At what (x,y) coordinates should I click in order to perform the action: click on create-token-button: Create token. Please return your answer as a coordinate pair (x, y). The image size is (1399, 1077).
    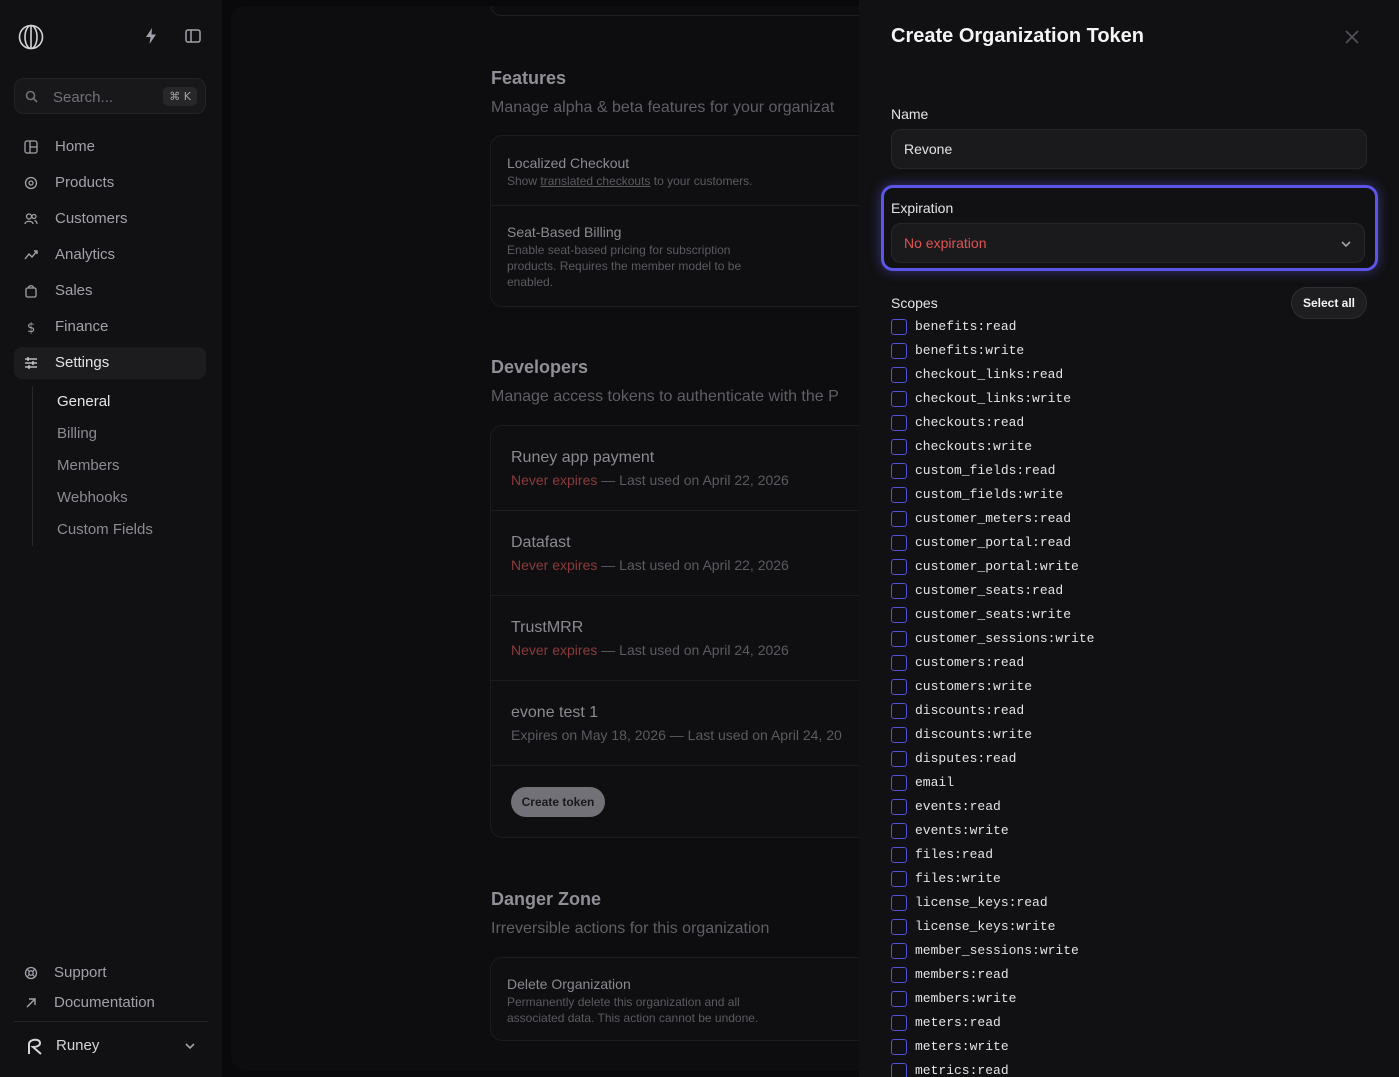
    Looking at the image, I should click on (558, 802).